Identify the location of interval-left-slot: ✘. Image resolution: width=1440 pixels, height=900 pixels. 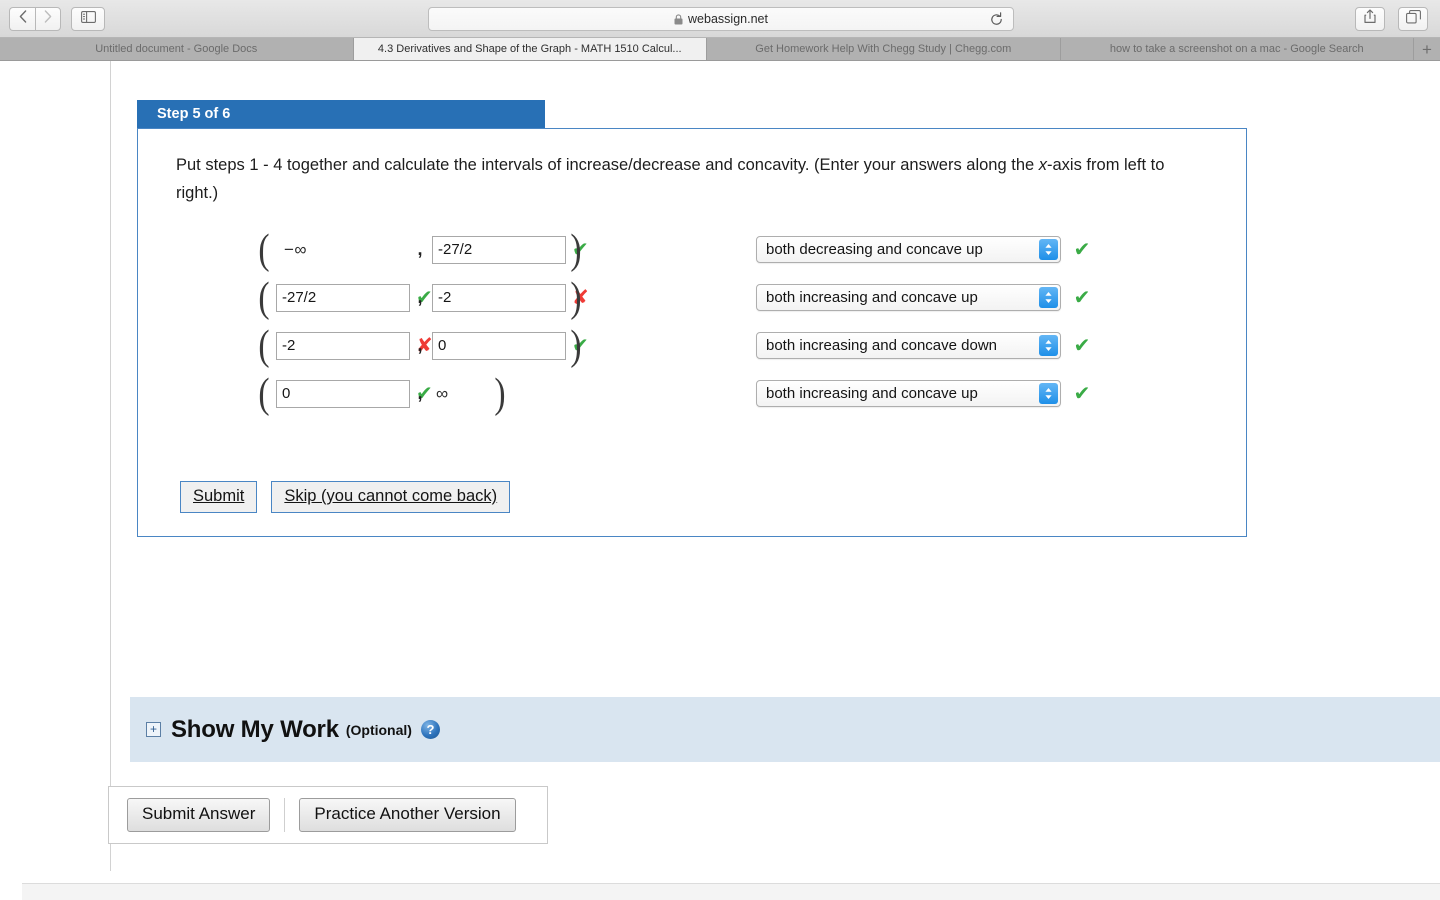
(354, 345).